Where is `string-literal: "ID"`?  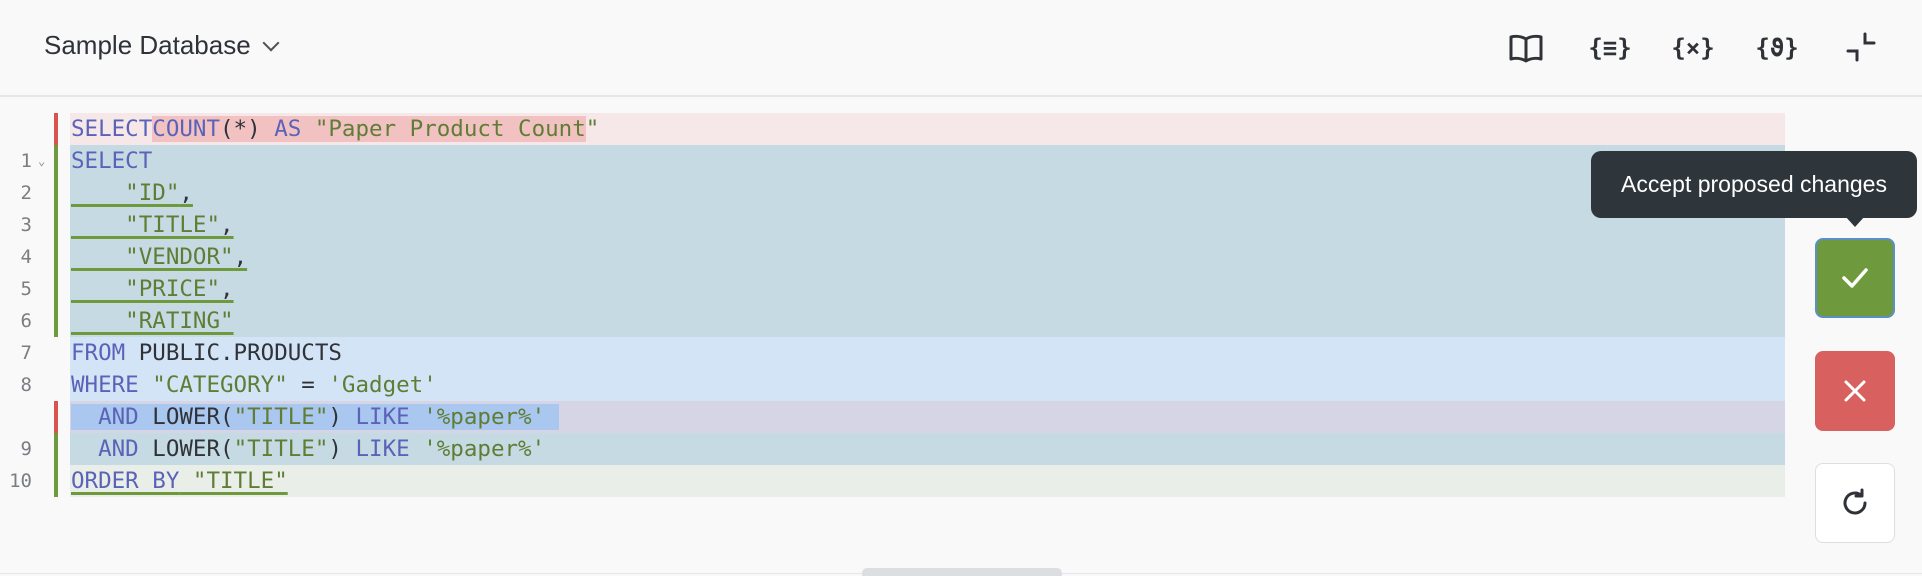
string-literal: "ID" is located at coordinates (125, 193).